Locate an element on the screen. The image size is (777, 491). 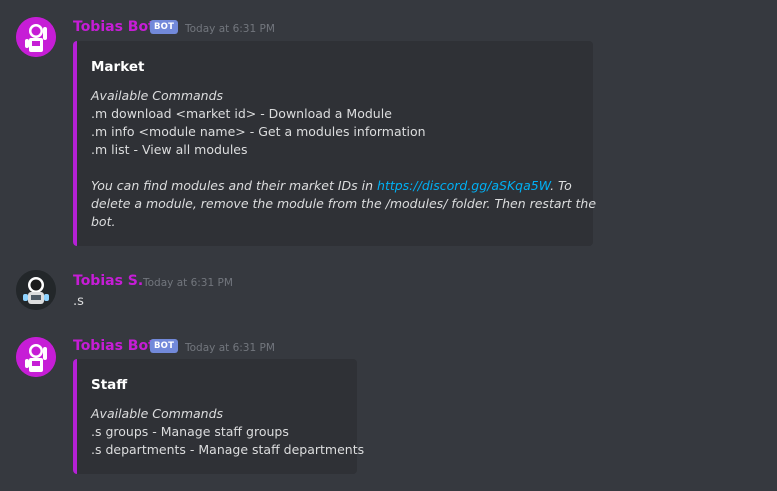
astronaut-avatar-icon is located at coordinates (36, 290).